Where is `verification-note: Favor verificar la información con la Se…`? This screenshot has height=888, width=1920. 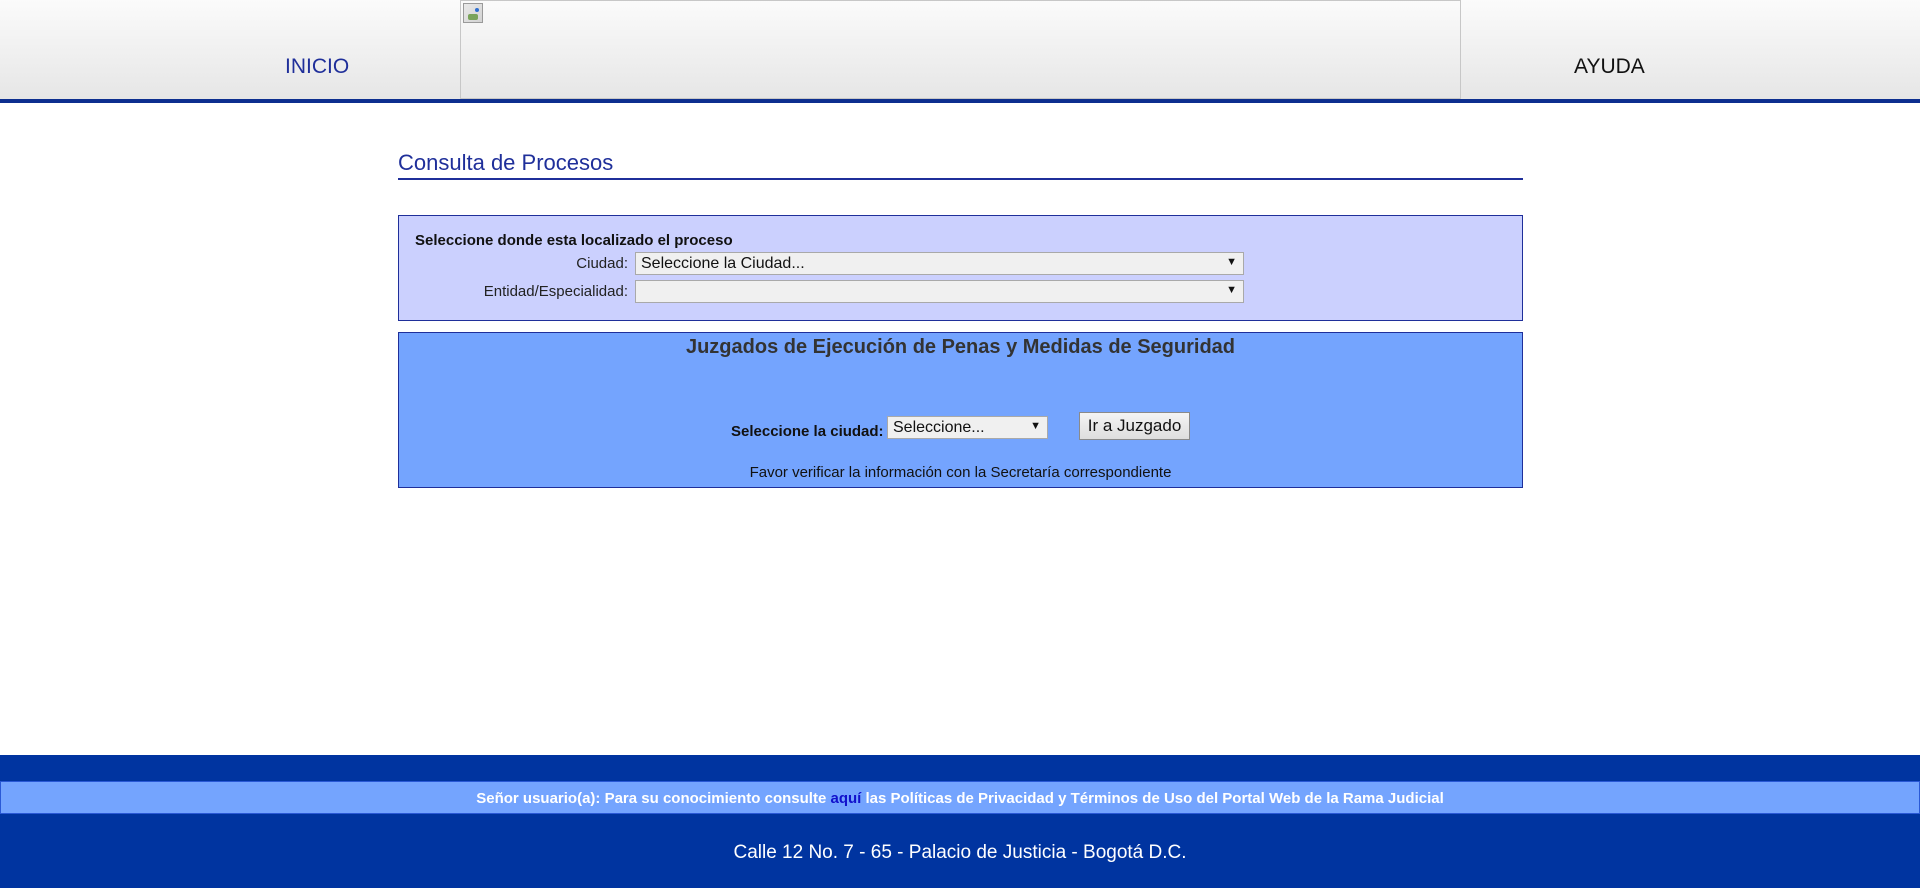 verification-note: Favor verificar la información con la Se… is located at coordinates (960, 472).